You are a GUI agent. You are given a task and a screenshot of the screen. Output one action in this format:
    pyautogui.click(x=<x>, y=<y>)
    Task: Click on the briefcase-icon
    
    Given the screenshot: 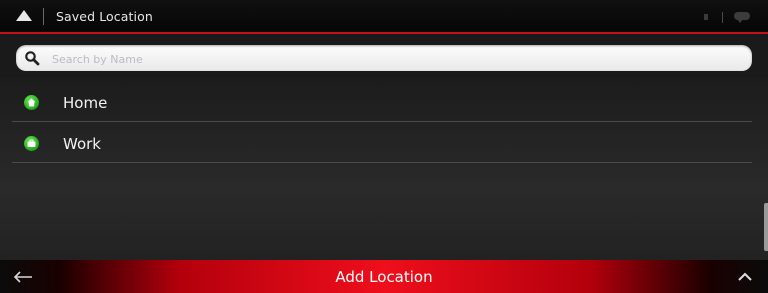 What is the action you would take?
    pyautogui.click(x=31, y=143)
    